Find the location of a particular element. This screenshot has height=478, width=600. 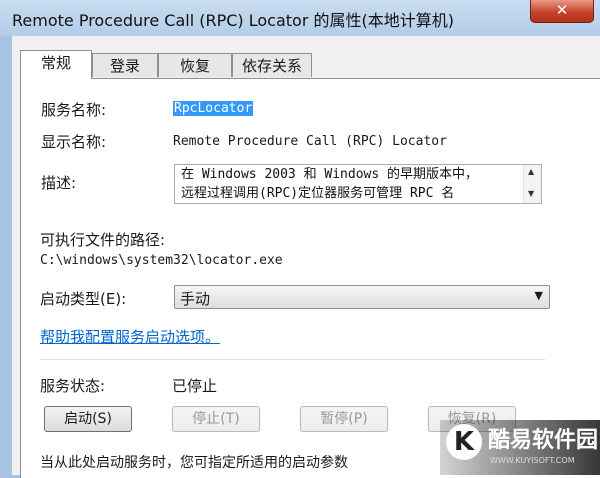

scroll-up-icon: ▲ is located at coordinates (531, 171).